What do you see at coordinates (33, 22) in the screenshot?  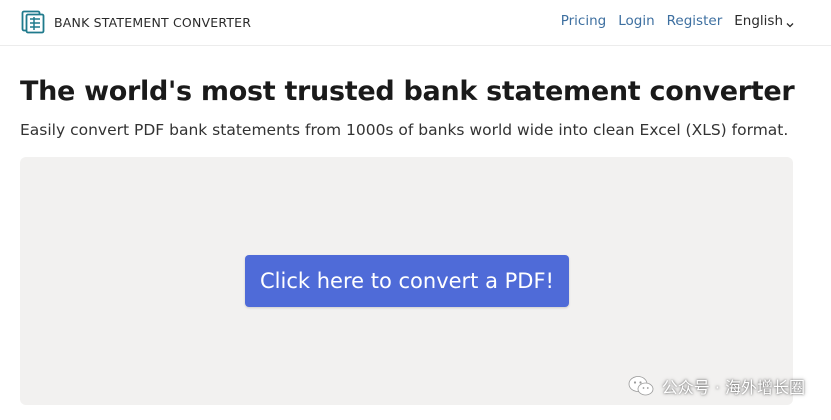 I see `document-table-icon` at bounding box center [33, 22].